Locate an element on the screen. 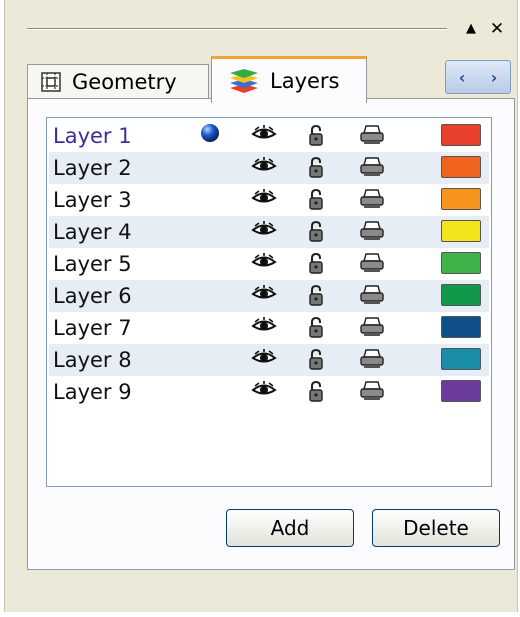 The width and height of the screenshot is (520, 617). layer-row: Layer 7 is located at coordinates (269, 328).